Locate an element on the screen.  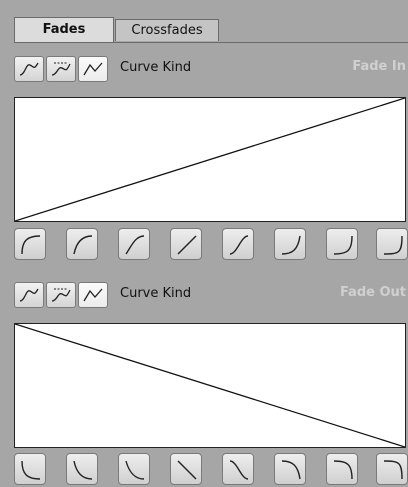
fade-out-curve-kind-row: Curve Kind Fade Out is located at coordinates (211, 295).